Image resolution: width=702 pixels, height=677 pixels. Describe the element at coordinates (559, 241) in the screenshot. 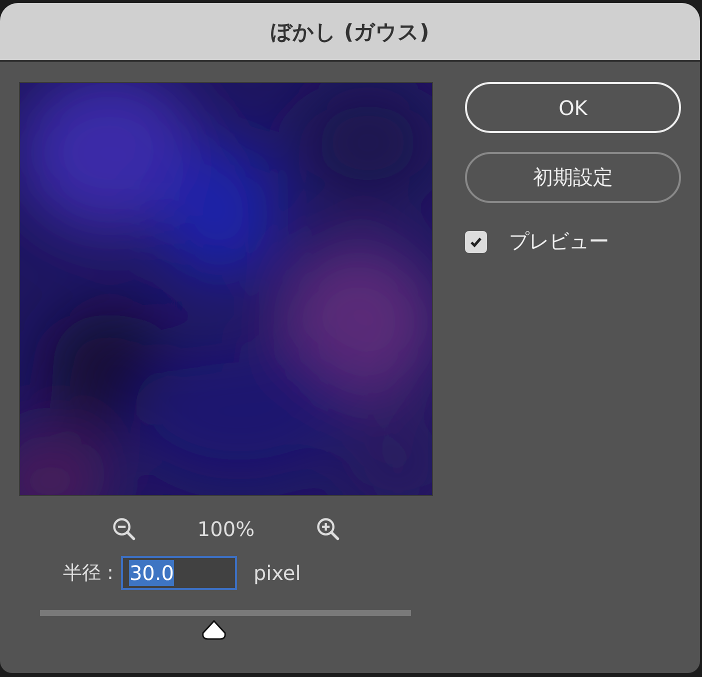

I see `preview-label: プレビュー` at that location.